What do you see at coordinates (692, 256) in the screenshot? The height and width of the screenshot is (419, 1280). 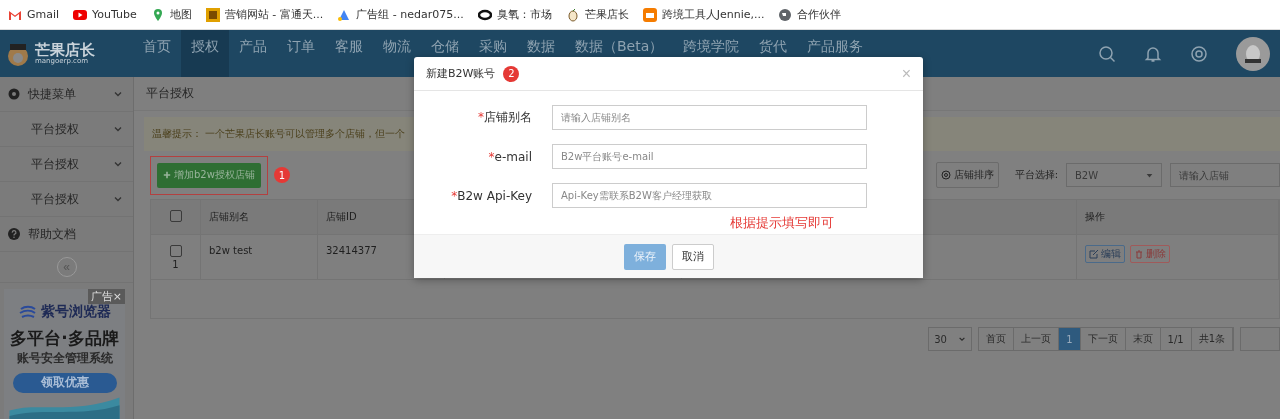 I see `cancel-button: 取消` at bounding box center [692, 256].